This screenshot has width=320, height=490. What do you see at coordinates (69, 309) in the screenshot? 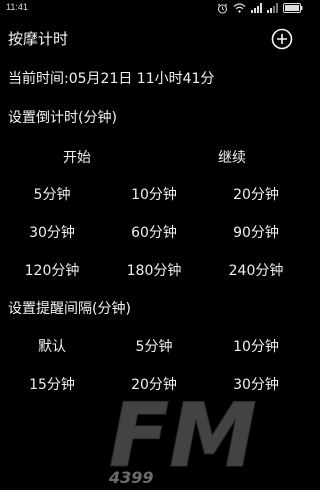
I see `reminder-section-title: 设置提醒间隔(分钟)` at bounding box center [69, 309].